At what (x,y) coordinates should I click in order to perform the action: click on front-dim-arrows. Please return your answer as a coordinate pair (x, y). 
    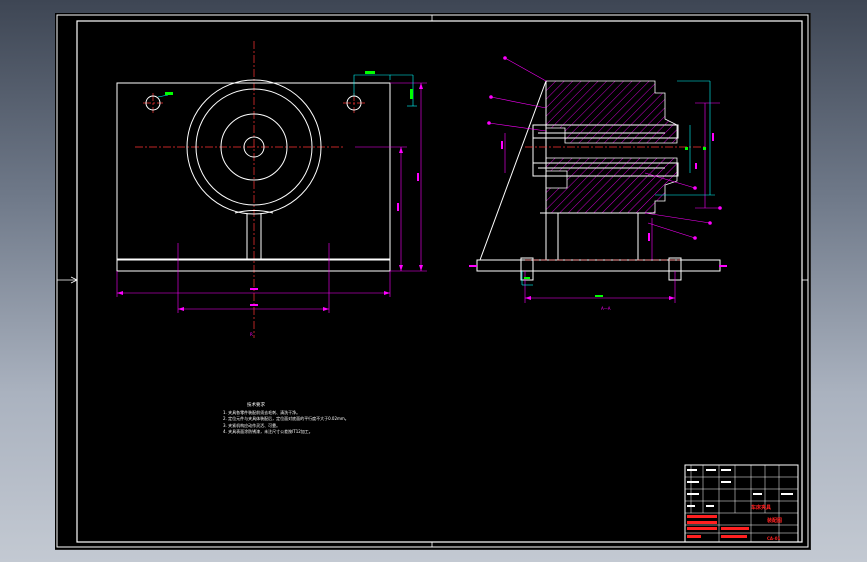
    Looking at the image, I should click on (270, 197).